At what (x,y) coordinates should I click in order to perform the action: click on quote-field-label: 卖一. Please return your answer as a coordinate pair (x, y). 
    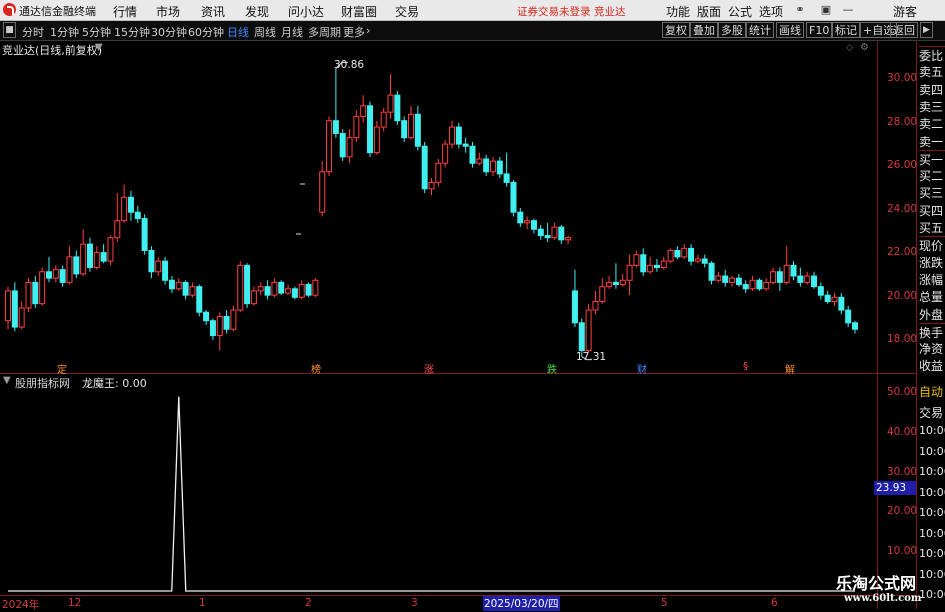
    Looking at the image, I should click on (931, 141).